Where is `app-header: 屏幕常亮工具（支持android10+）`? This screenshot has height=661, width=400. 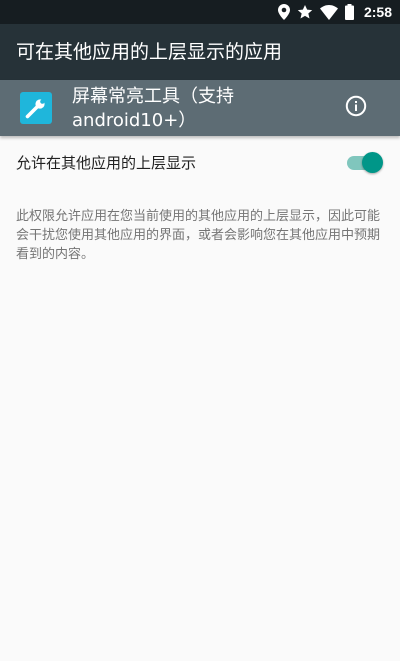
app-header: 屏幕常亮工具（支持android10+） is located at coordinates (200, 108).